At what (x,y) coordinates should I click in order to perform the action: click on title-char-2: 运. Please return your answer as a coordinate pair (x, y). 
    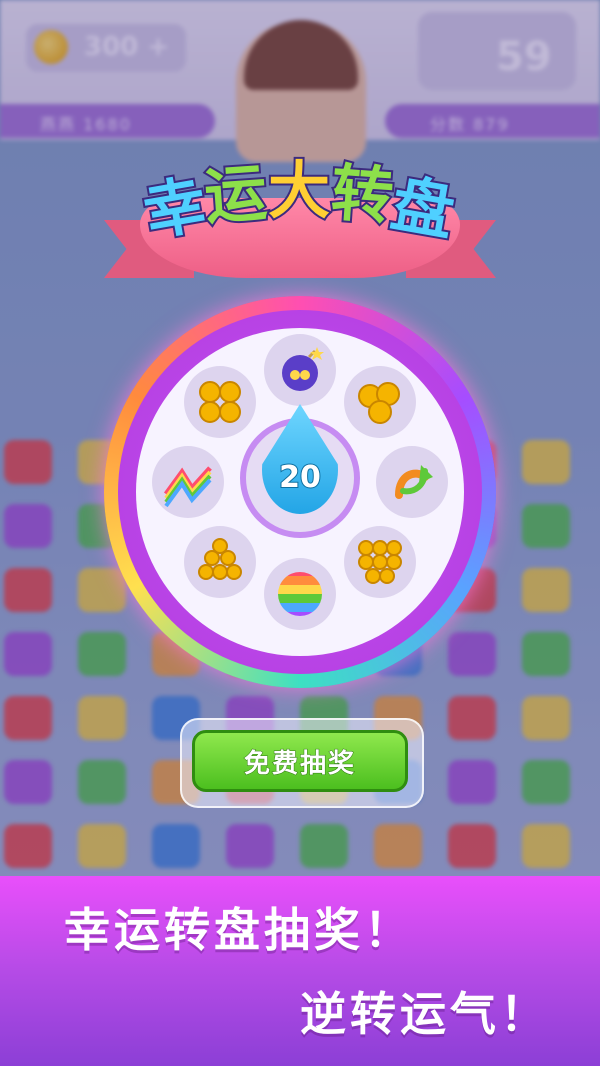
    Looking at the image, I should click on (236, 194).